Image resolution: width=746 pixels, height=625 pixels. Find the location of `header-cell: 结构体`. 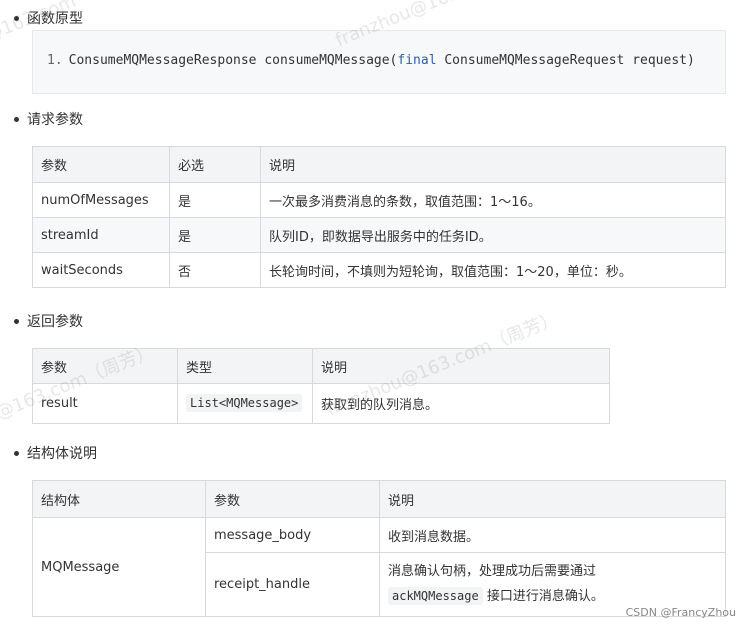

header-cell: 结构体 is located at coordinates (119, 499).